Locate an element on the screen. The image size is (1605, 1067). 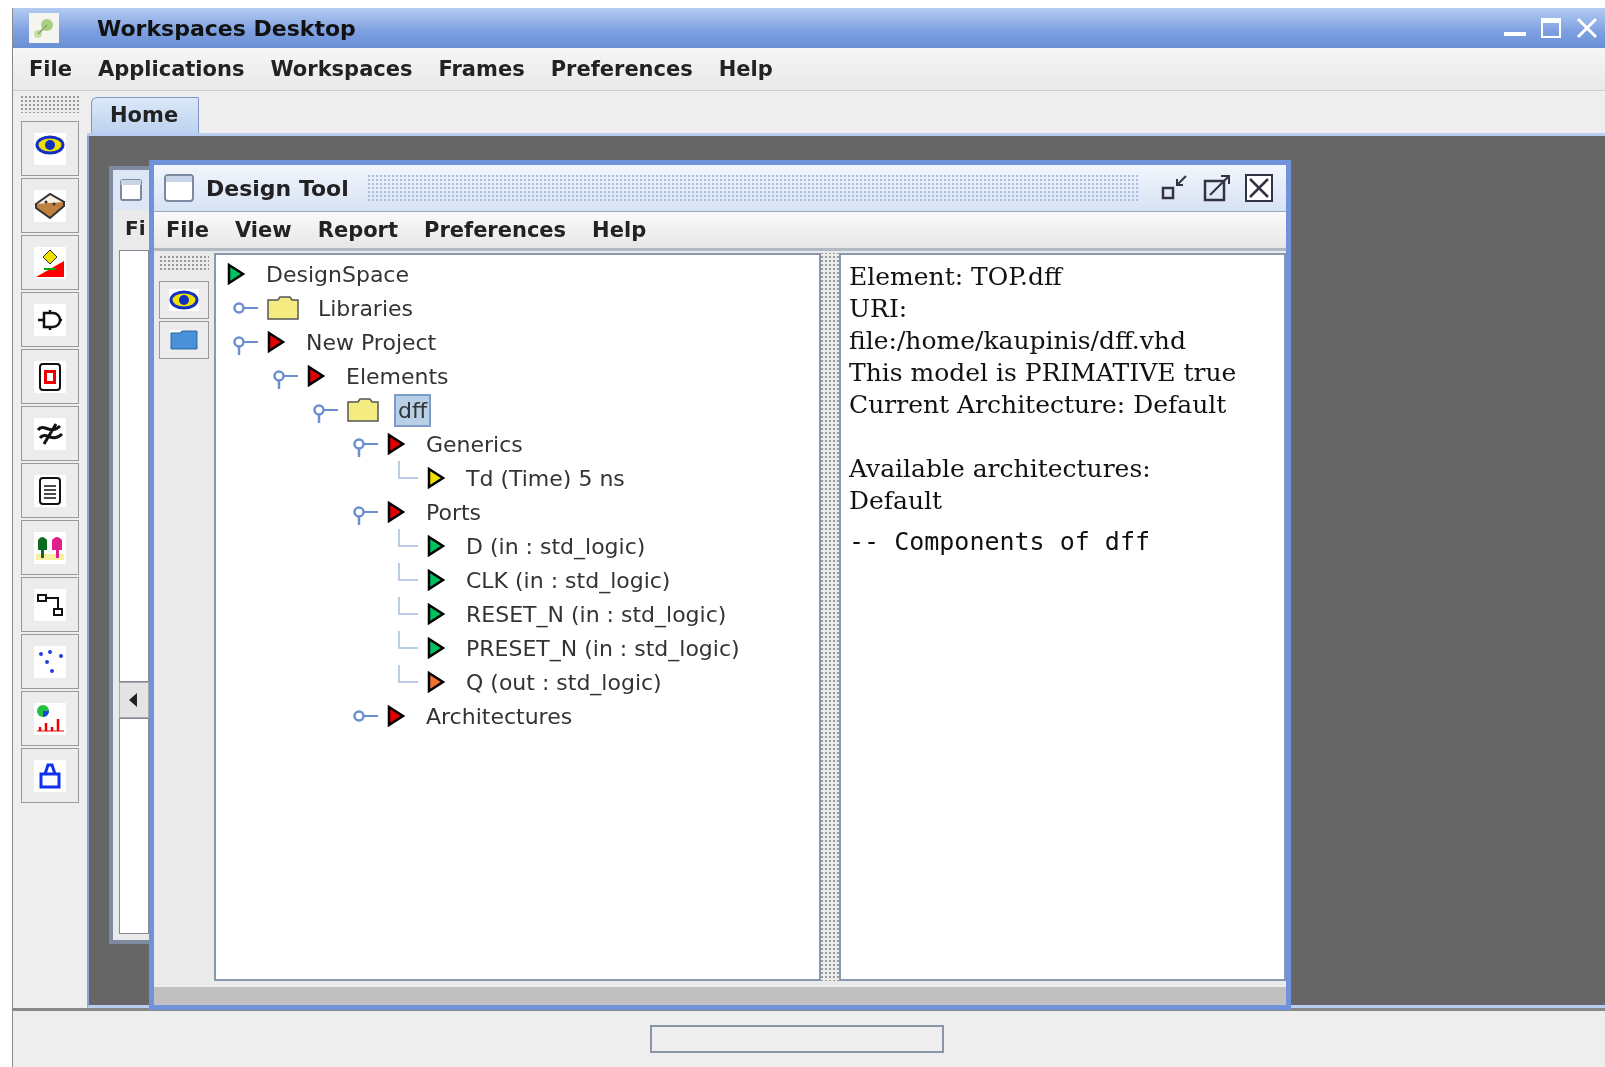
tree-item: Architectures is located at coordinates (499, 716).